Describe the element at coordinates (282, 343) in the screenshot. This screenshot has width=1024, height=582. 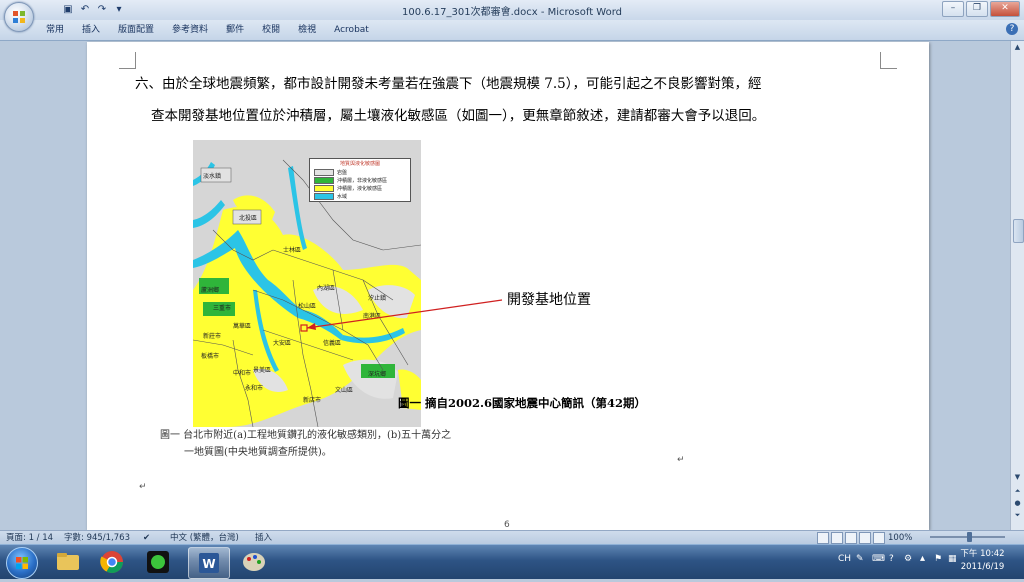
I see `map-place-label: 大安區` at that location.